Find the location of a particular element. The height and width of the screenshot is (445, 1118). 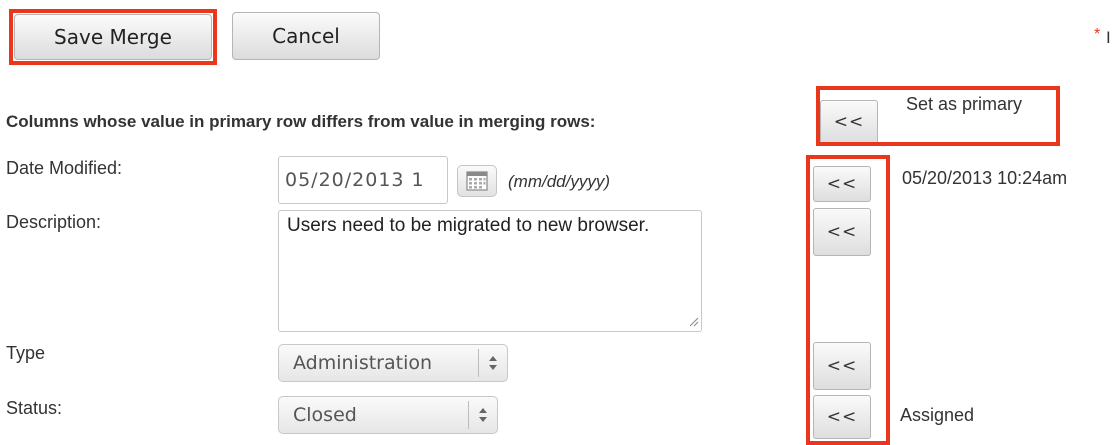

status-select-value: Closed is located at coordinates (325, 415).